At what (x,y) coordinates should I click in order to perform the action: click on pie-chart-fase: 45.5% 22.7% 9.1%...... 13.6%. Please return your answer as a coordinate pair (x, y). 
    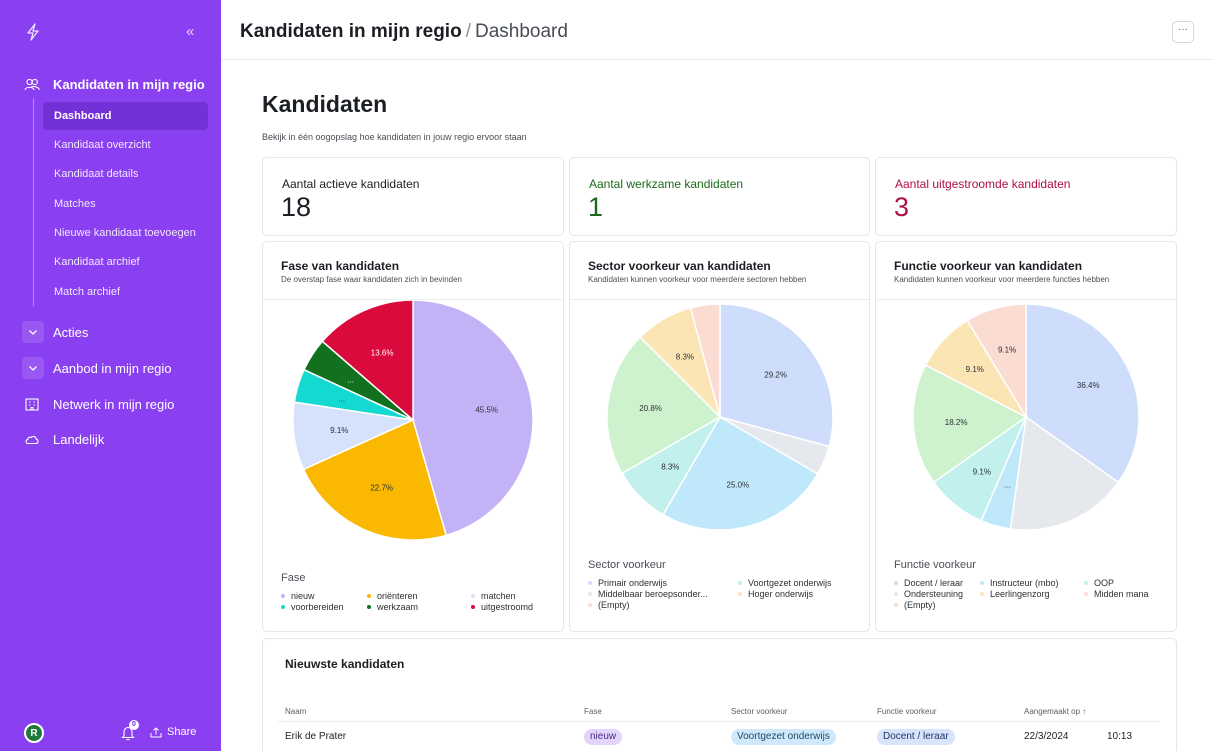
    Looking at the image, I should click on (414, 431).